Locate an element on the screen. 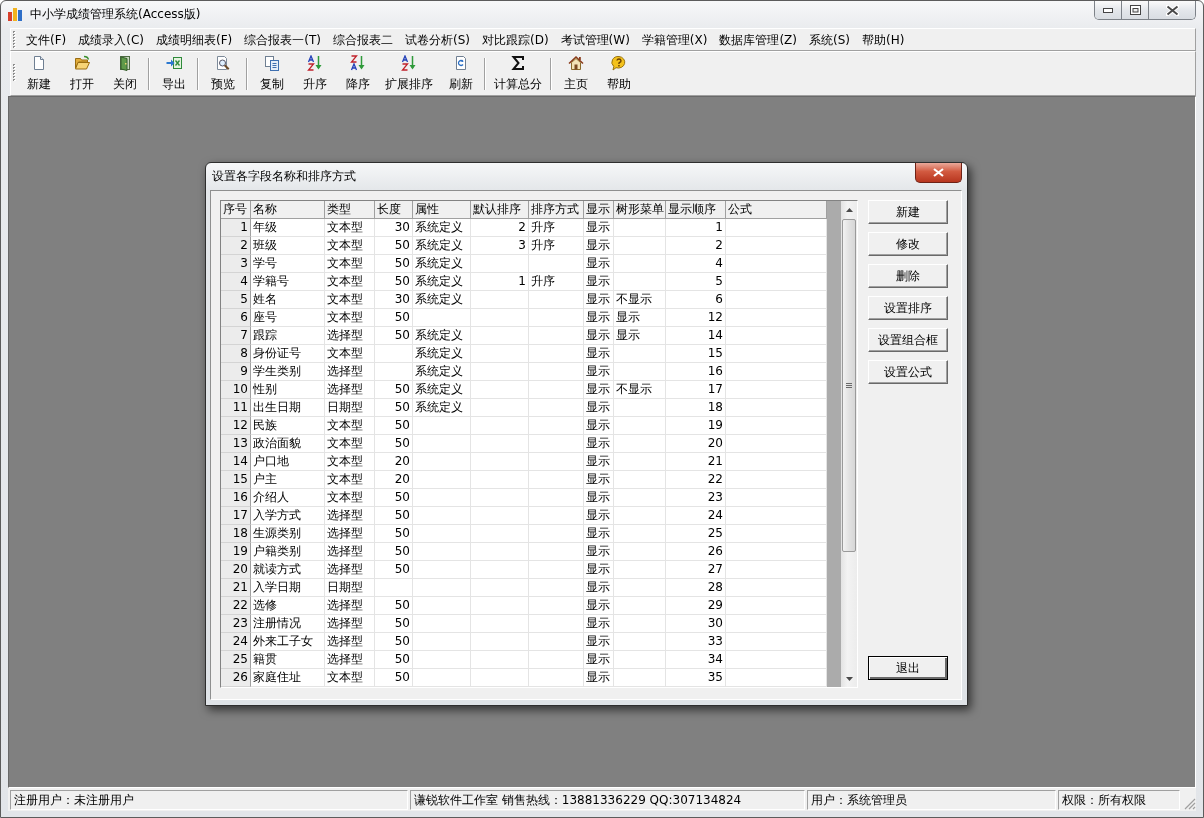 The image size is (1204, 818). column-header: 类型 is located at coordinates (350, 210).